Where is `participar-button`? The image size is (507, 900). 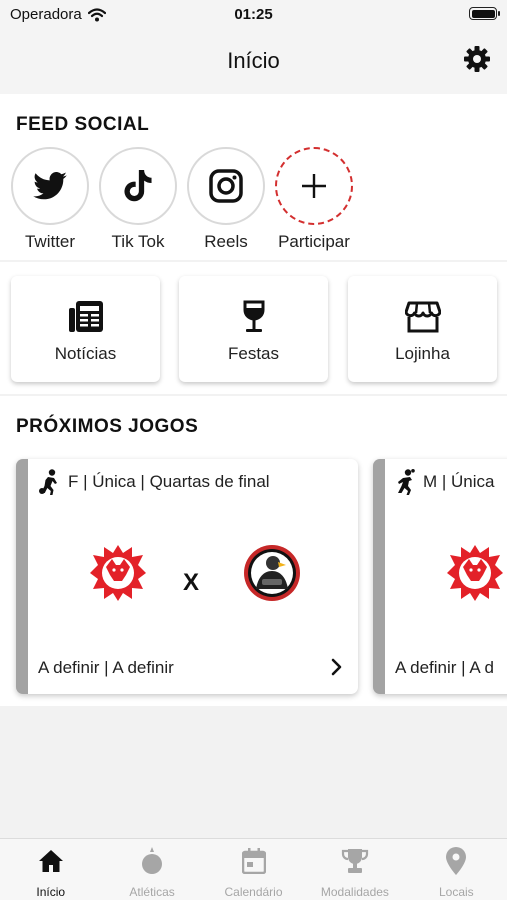
participar-button is located at coordinates (314, 186).